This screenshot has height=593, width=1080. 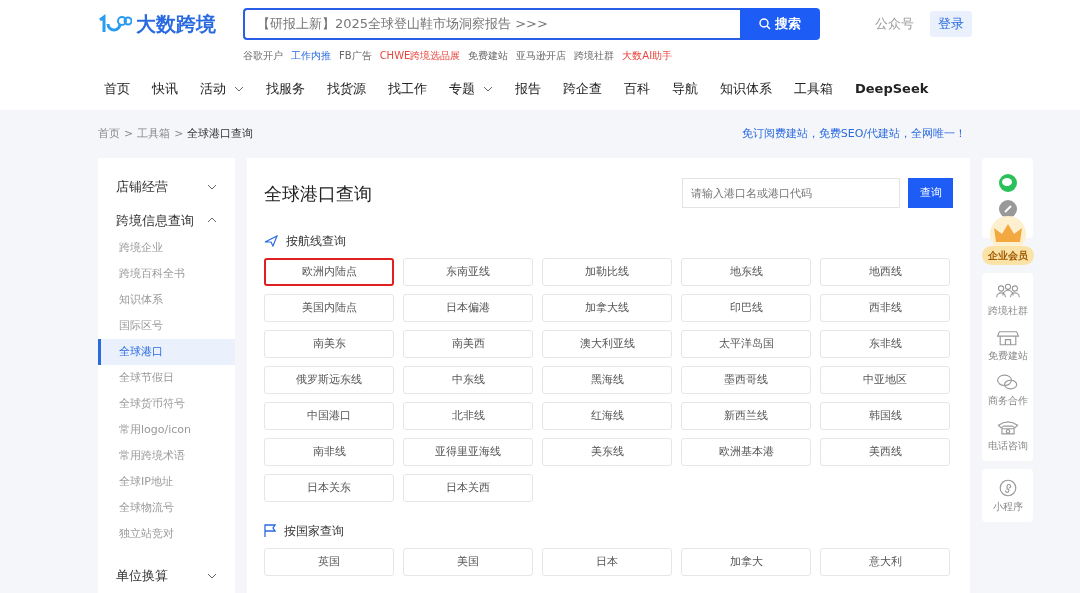 What do you see at coordinates (746, 452) in the screenshot?
I see `port-link: 欧洲基本港` at bounding box center [746, 452].